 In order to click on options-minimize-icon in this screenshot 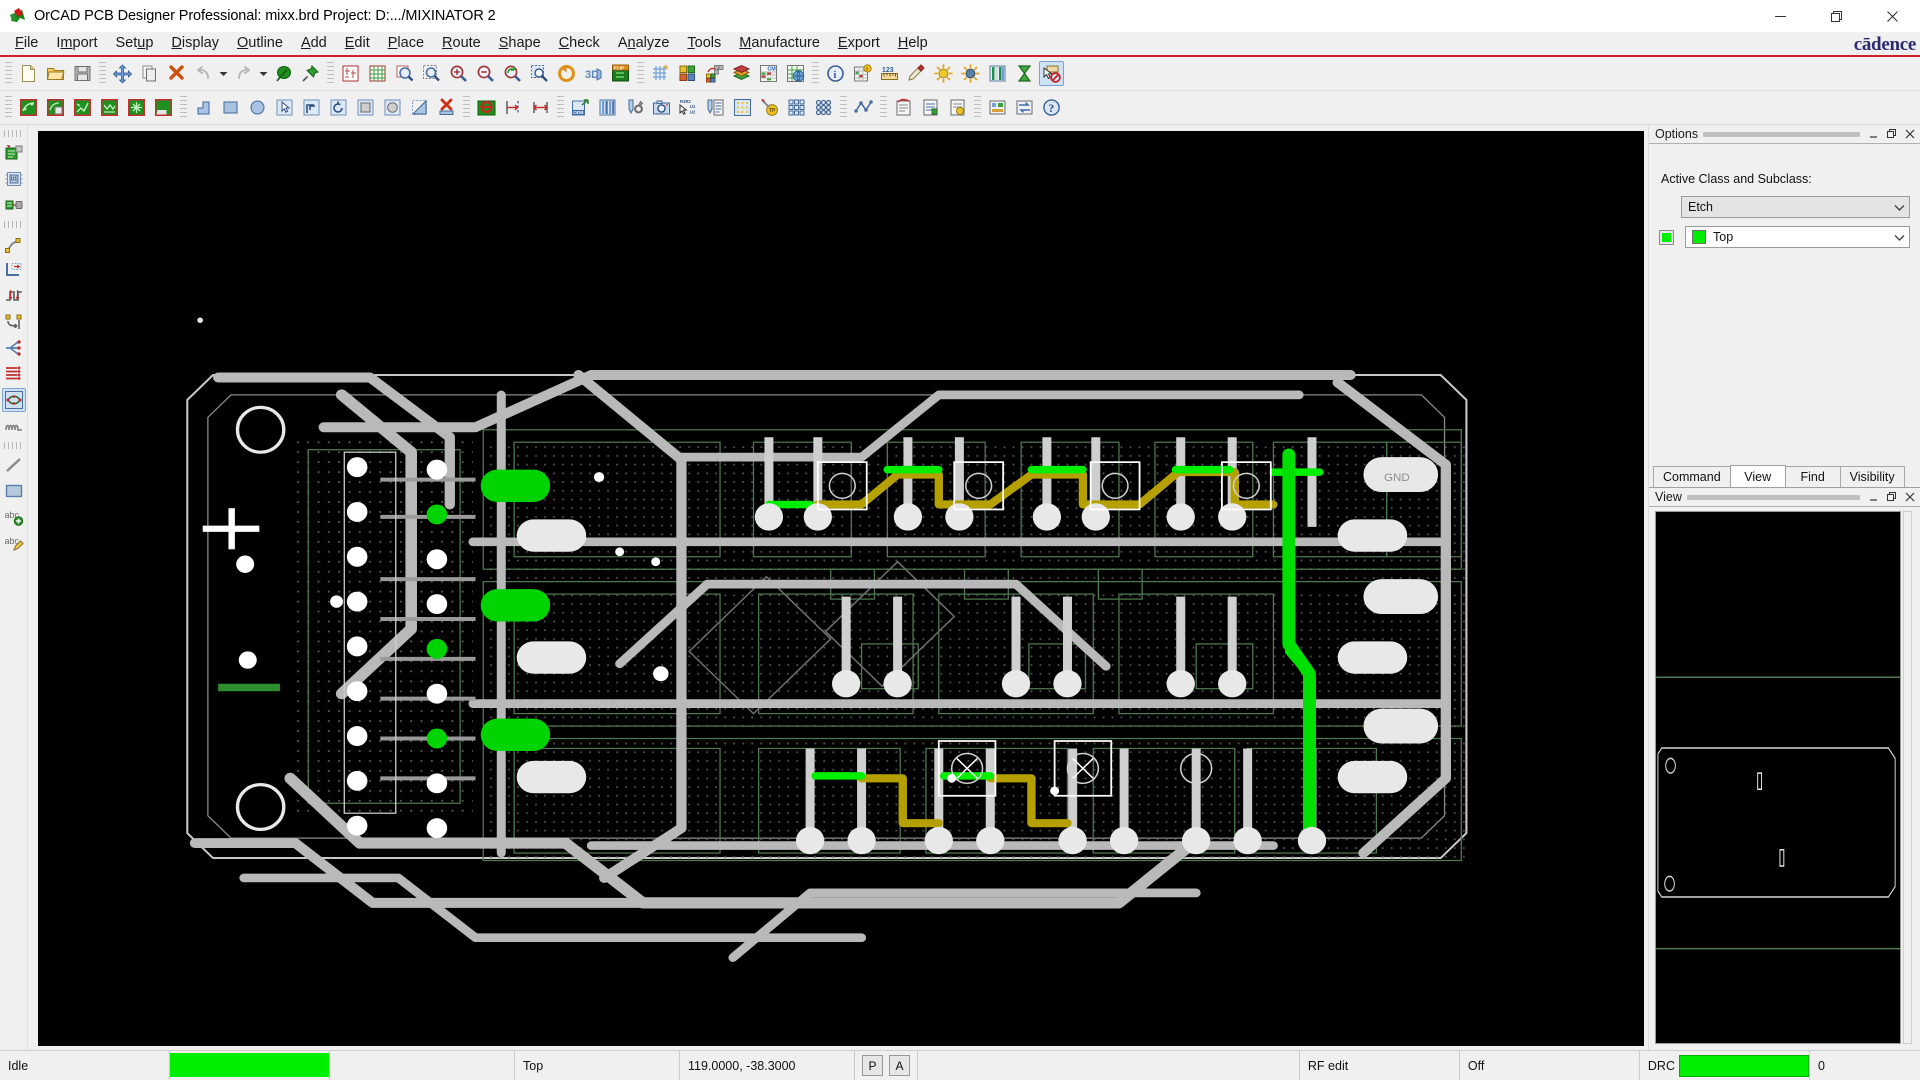, I will do `click(1874, 134)`.